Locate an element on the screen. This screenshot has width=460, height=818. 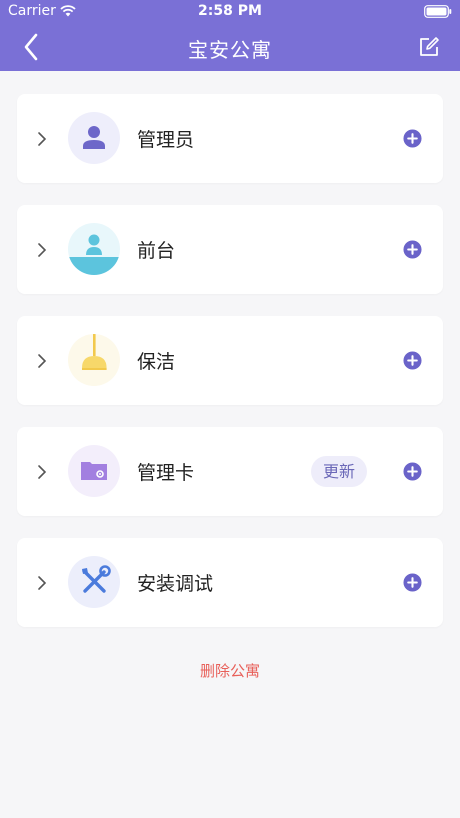
section-admin: 管理员 is located at coordinates (230, 138).